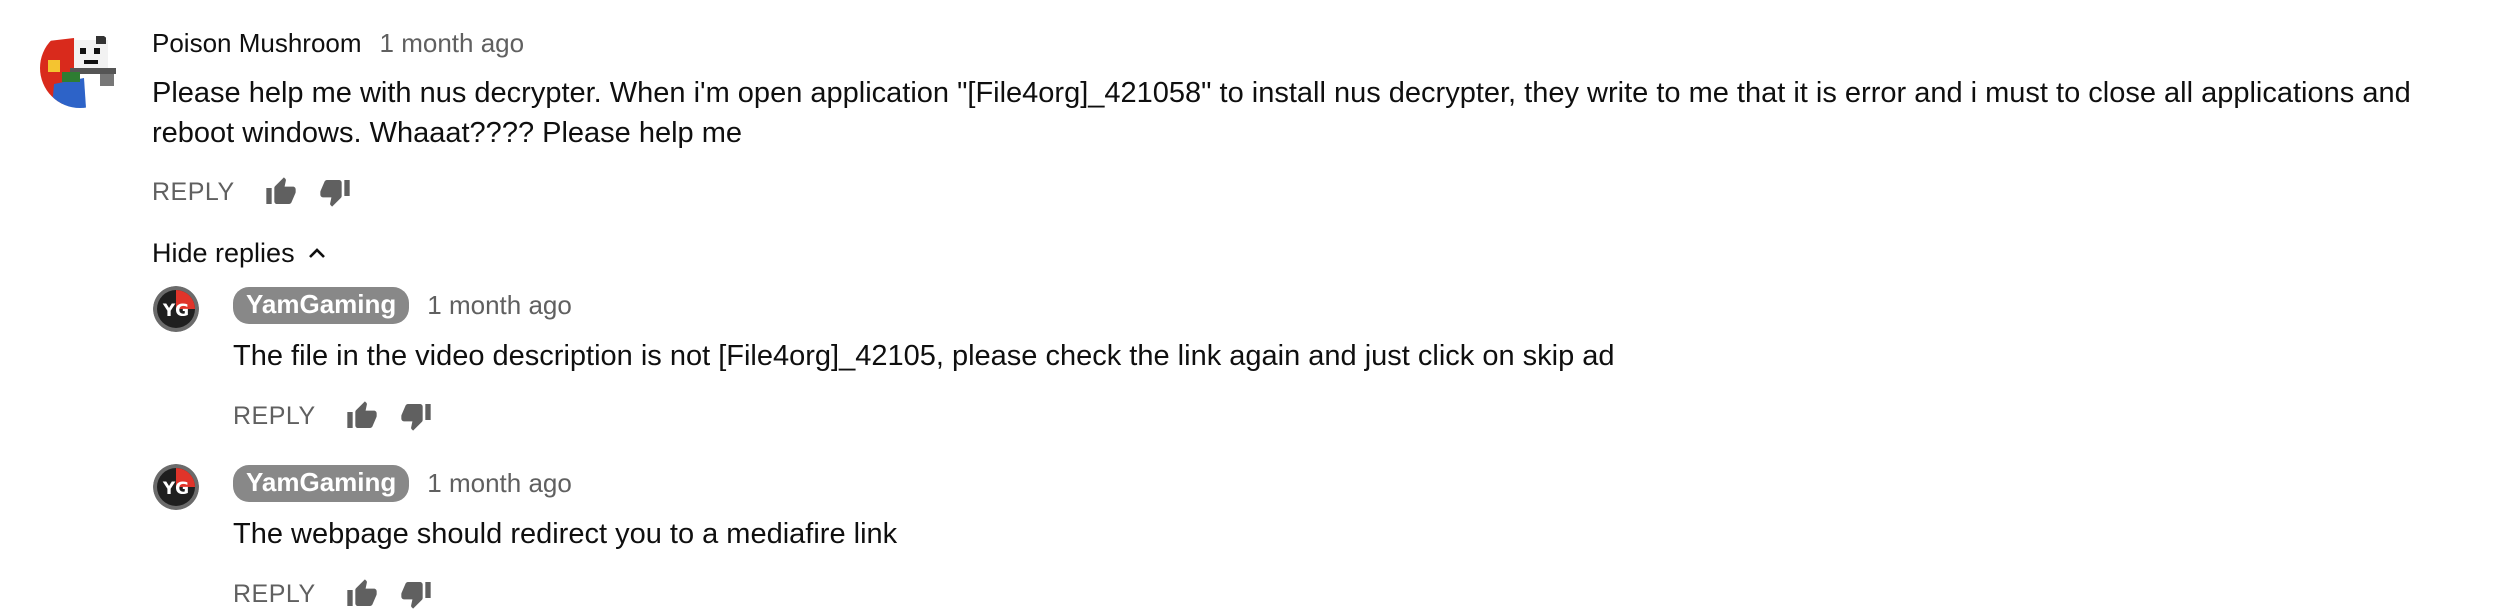 The height and width of the screenshot is (616, 2514). What do you see at coordinates (257, 43) in the screenshot?
I see `author-name: Poison Mushroom` at bounding box center [257, 43].